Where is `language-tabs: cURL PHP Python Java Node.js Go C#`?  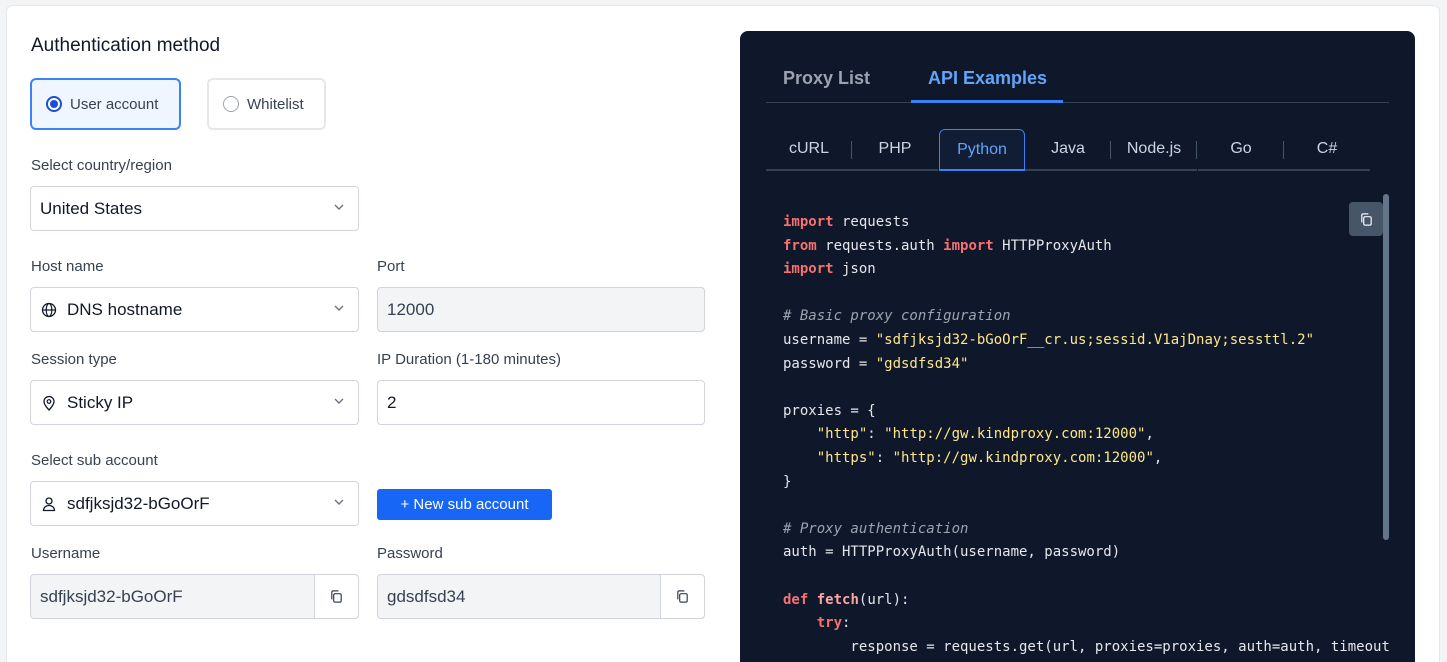
language-tabs: cURL PHP Python Java Node.js Go C# is located at coordinates (1069, 150).